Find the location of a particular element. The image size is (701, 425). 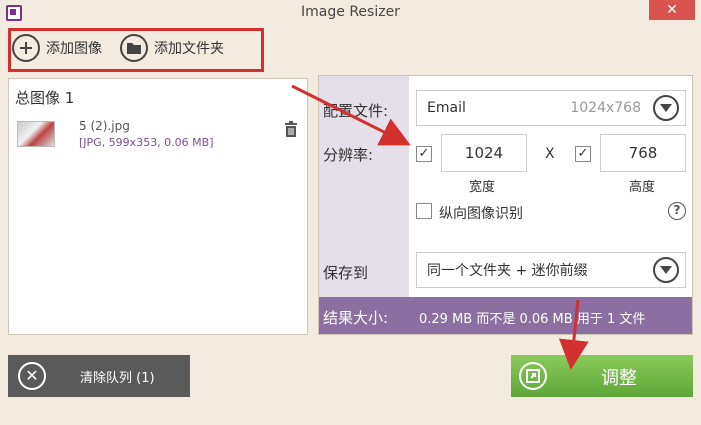

profile-select: Email 1024x768 is located at coordinates (551, 108).